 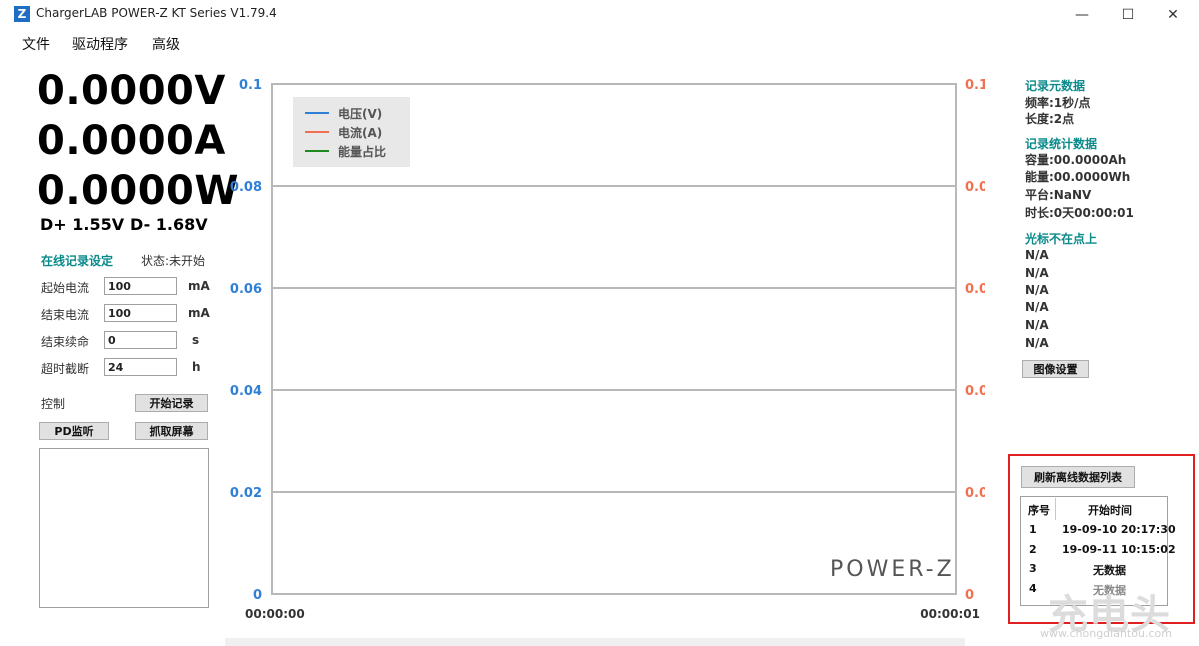 I want to click on cursor-title: 光标不在点上, so click(x=1061, y=239).